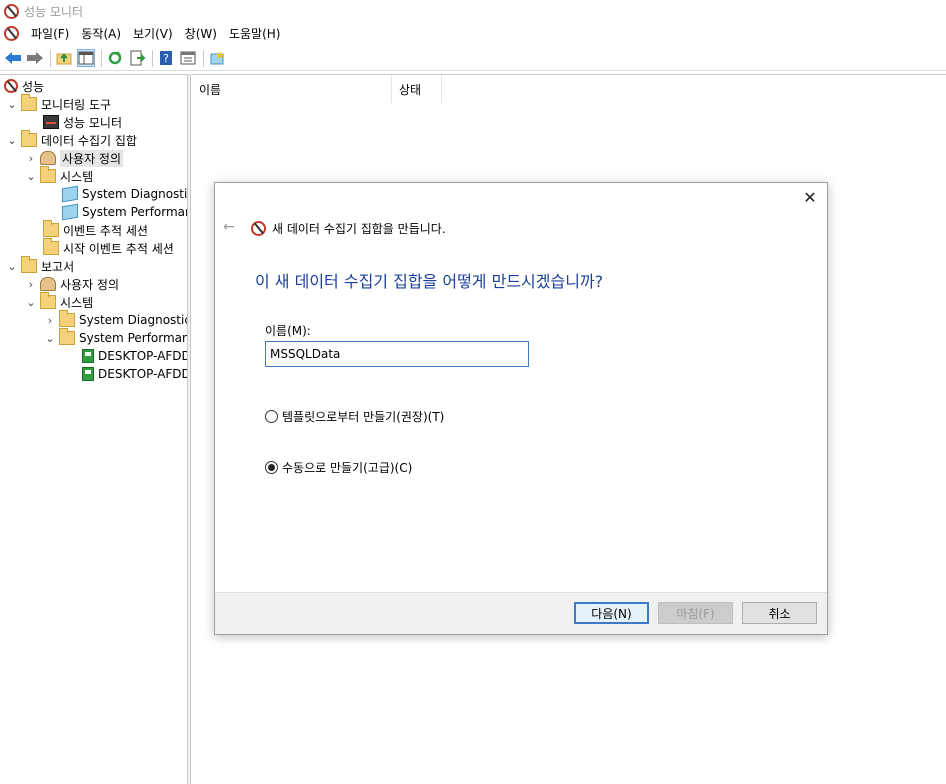  What do you see at coordinates (229, 227) in the screenshot?
I see `back-arrow-icon: ←` at bounding box center [229, 227].